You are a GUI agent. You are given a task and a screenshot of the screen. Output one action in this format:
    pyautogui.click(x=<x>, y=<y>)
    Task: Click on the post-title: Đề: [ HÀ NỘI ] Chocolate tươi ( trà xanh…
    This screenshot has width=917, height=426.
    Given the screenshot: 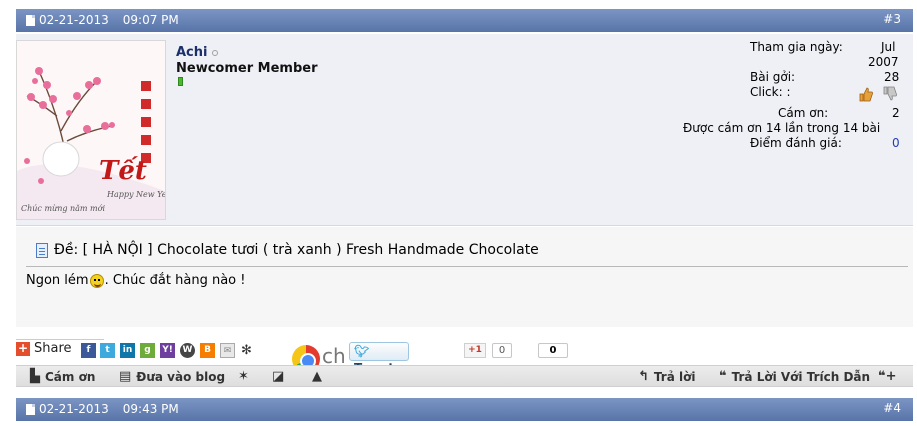 What is the action you would take?
    pyautogui.click(x=287, y=250)
    